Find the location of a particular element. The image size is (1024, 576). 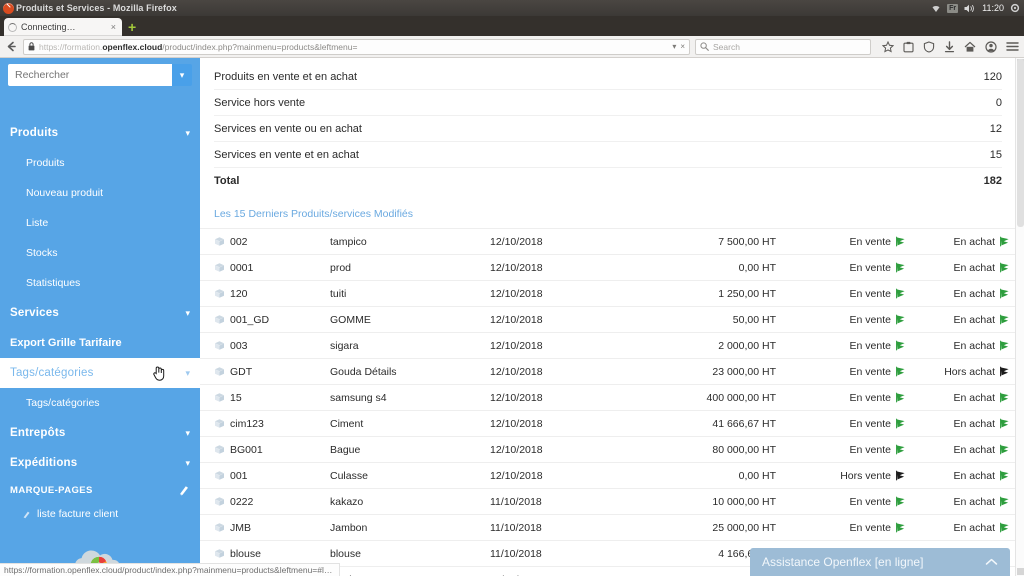

sidebar-item-stocks: Stocks is located at coordinates (100, 253).